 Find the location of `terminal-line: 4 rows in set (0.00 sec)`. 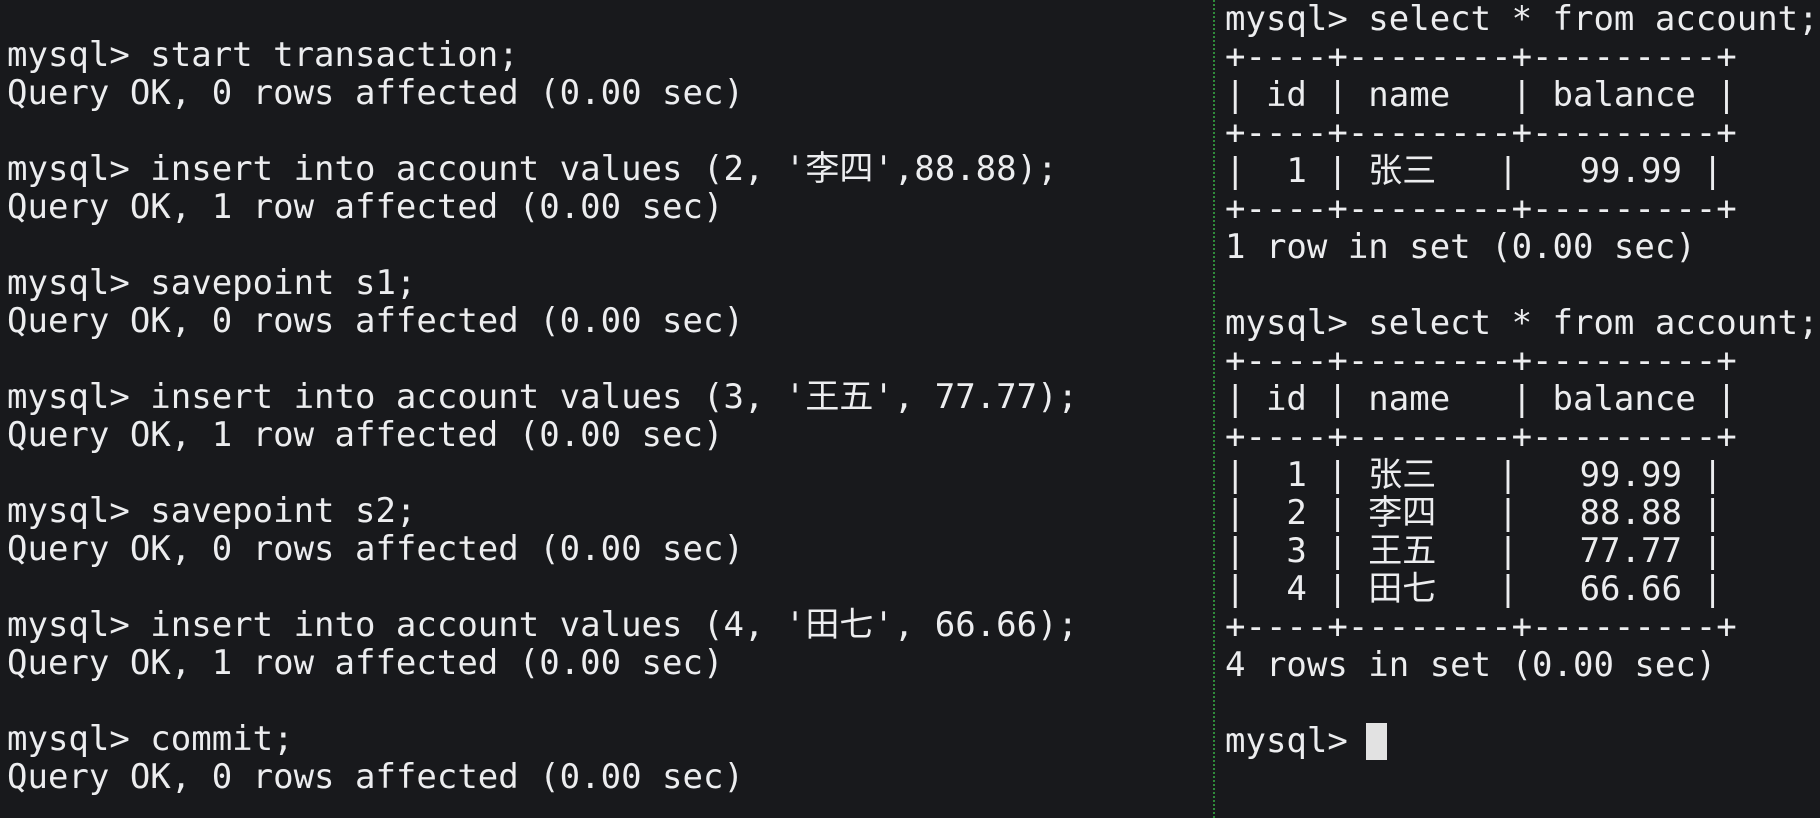

terminal-line: 4 rows in set (0.00 sec) is located at coordinates (1471, 665).